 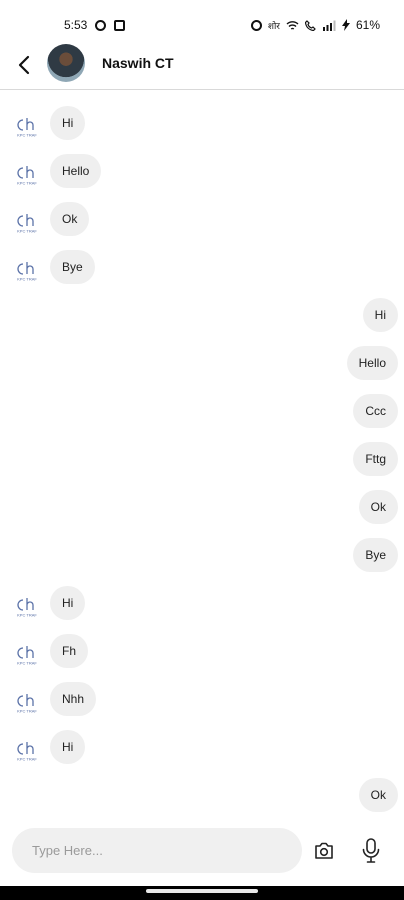 I want to click on received-message: KPC TRAF Fh, so click(x=53, y=651).